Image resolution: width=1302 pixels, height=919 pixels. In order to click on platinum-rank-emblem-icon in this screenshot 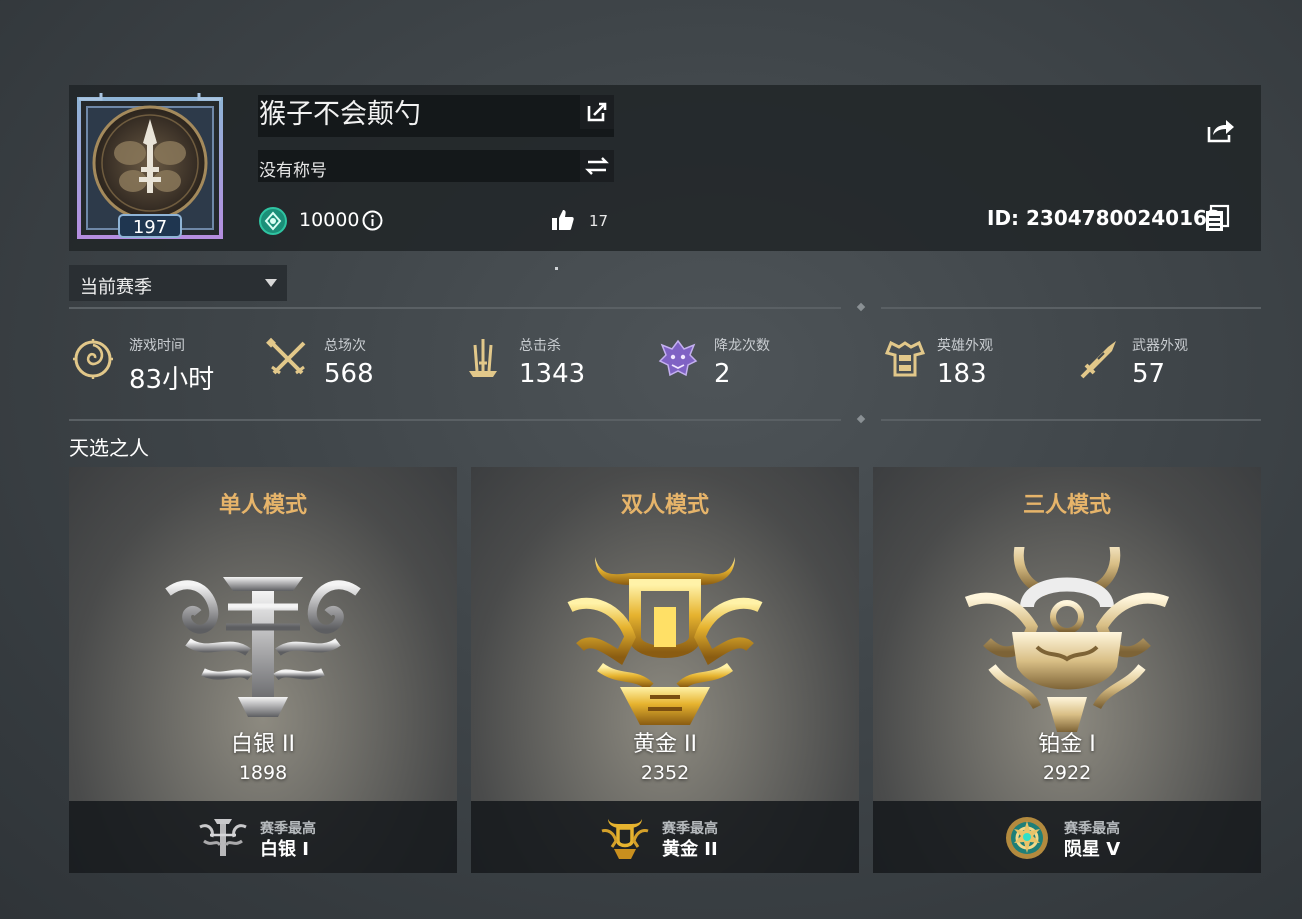, I will do `click(1067, 639)`.